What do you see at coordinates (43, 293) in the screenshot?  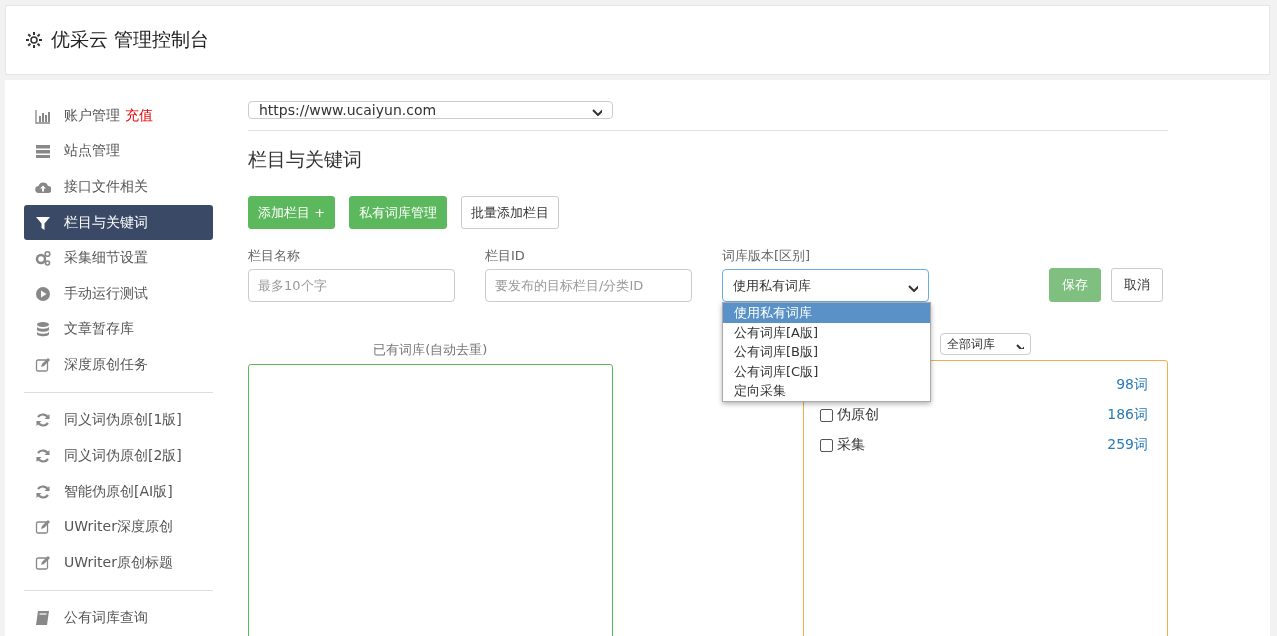 I see `play-icon` at bounding box center [43, 293].